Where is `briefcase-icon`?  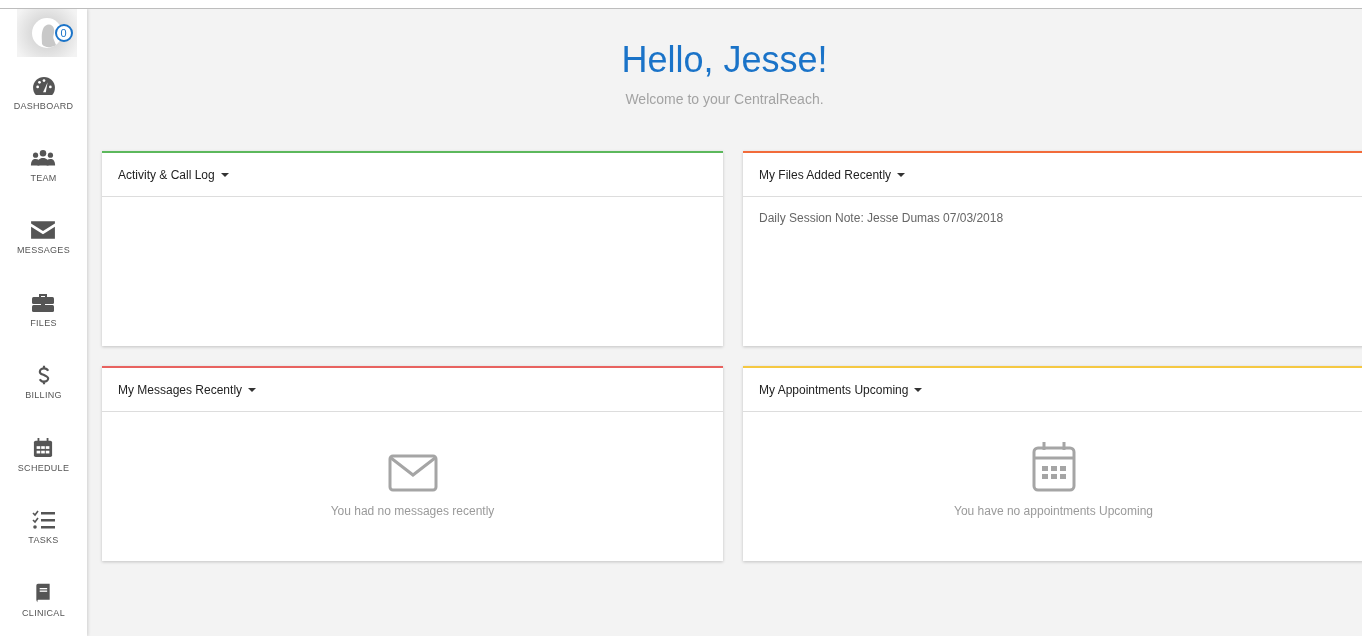 briefcase-icon is located at coordinates (43, 302).